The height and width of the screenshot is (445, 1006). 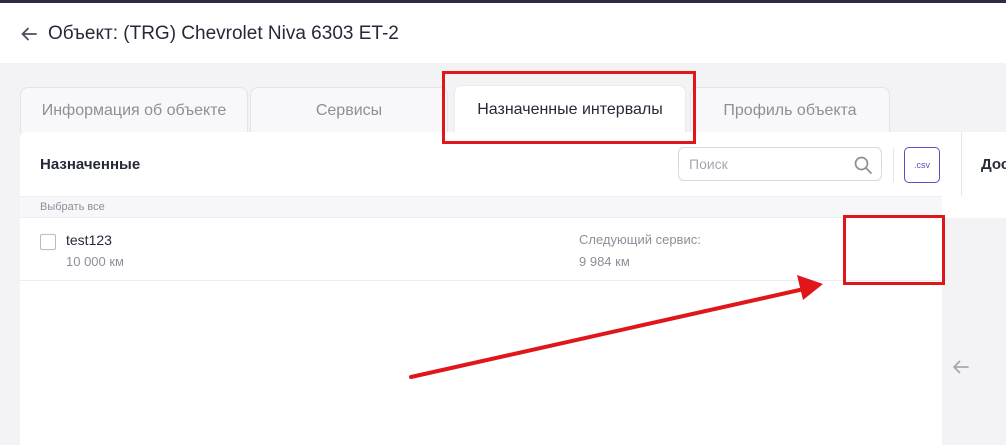 What do you see at coordinates (974, 331) in the screenshot?
I see `transfer-controls-strip` at bounding box center [974, 331].